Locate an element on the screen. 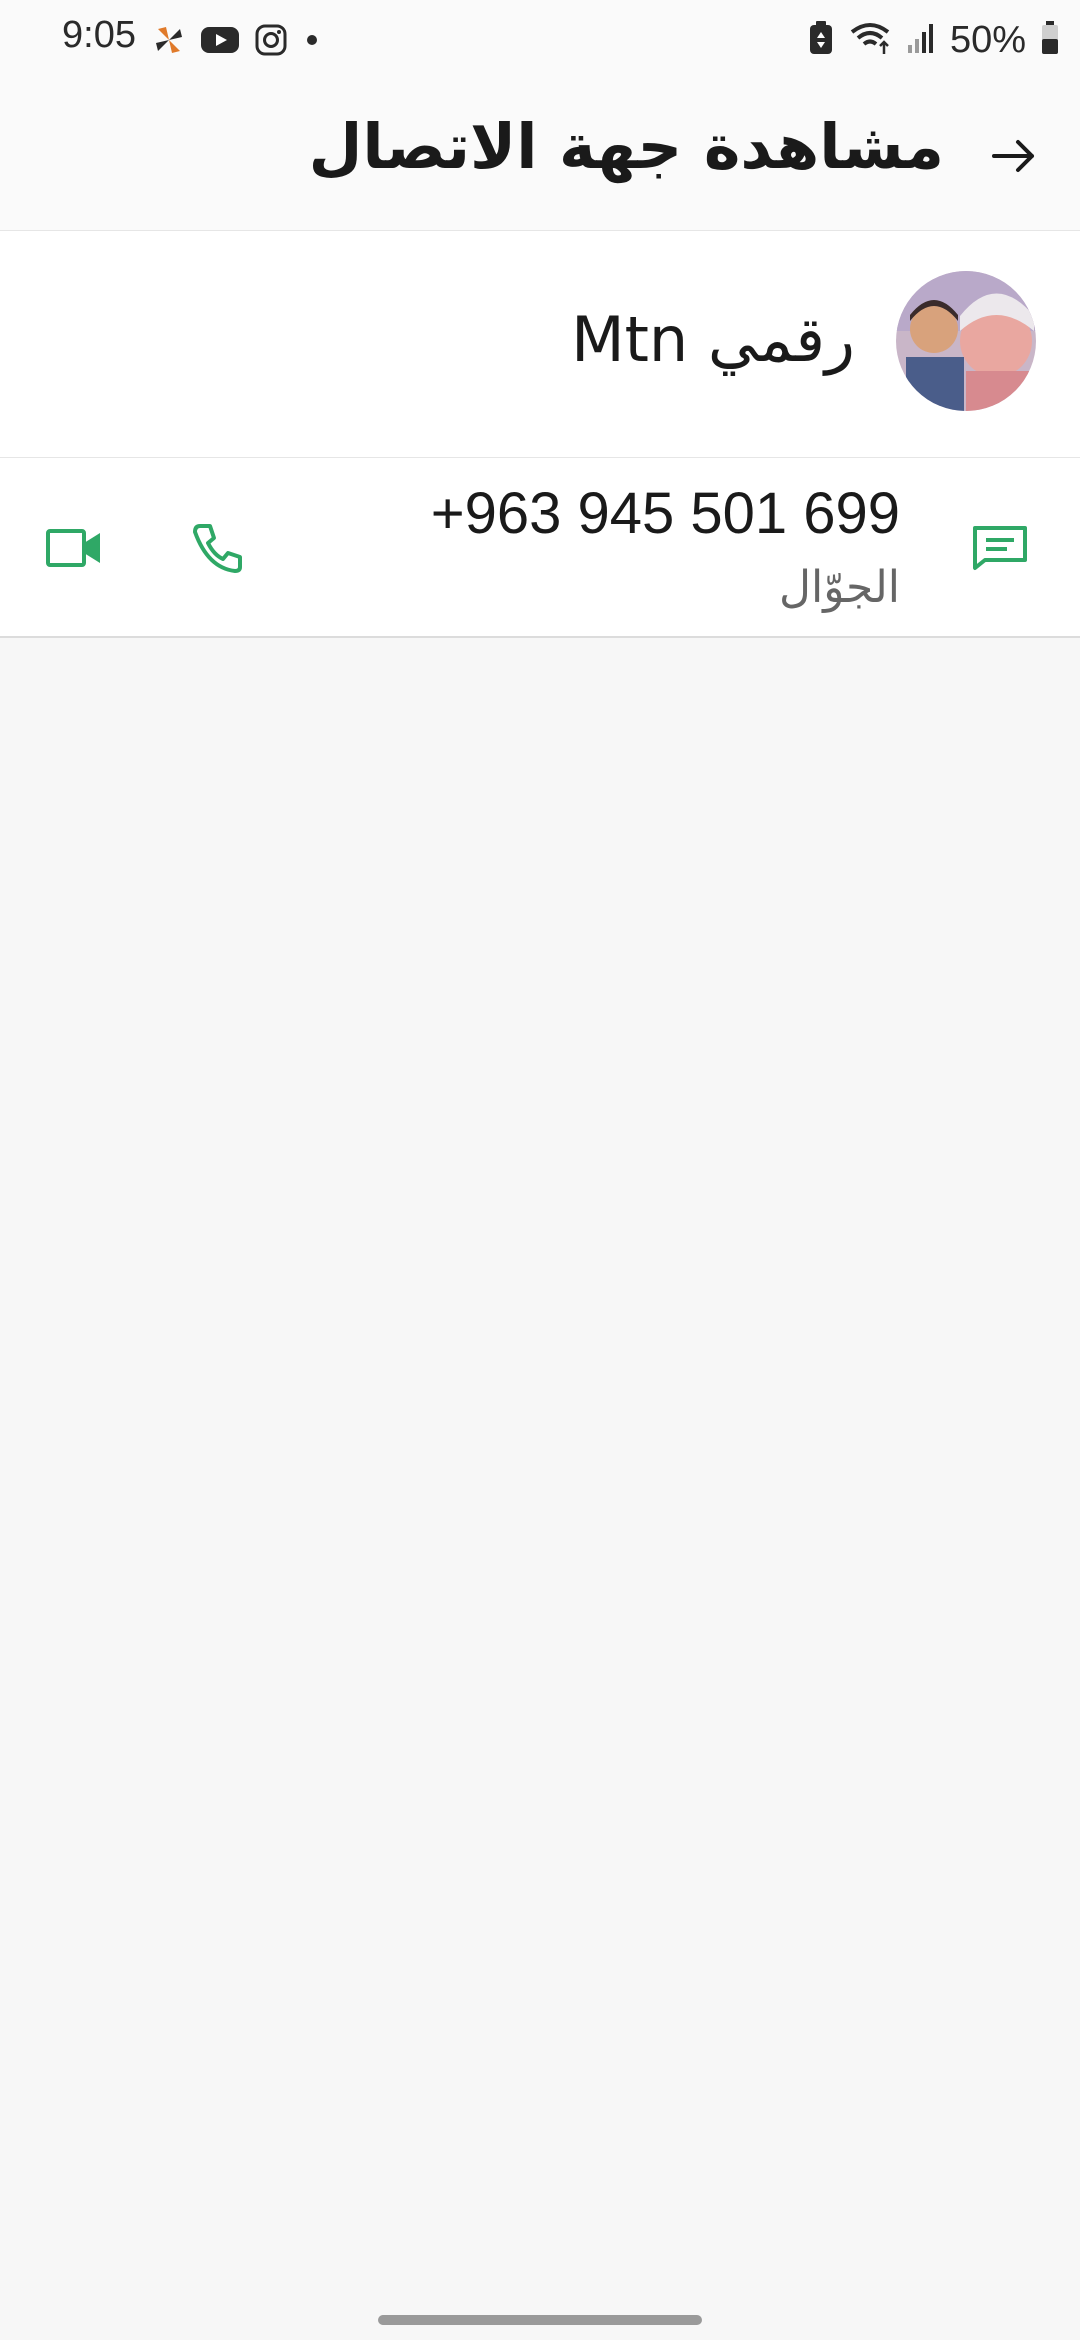 The width and height of the screenshot is (1080, 2340). status-system-icons: 50% is located at coordinates (934, 40).